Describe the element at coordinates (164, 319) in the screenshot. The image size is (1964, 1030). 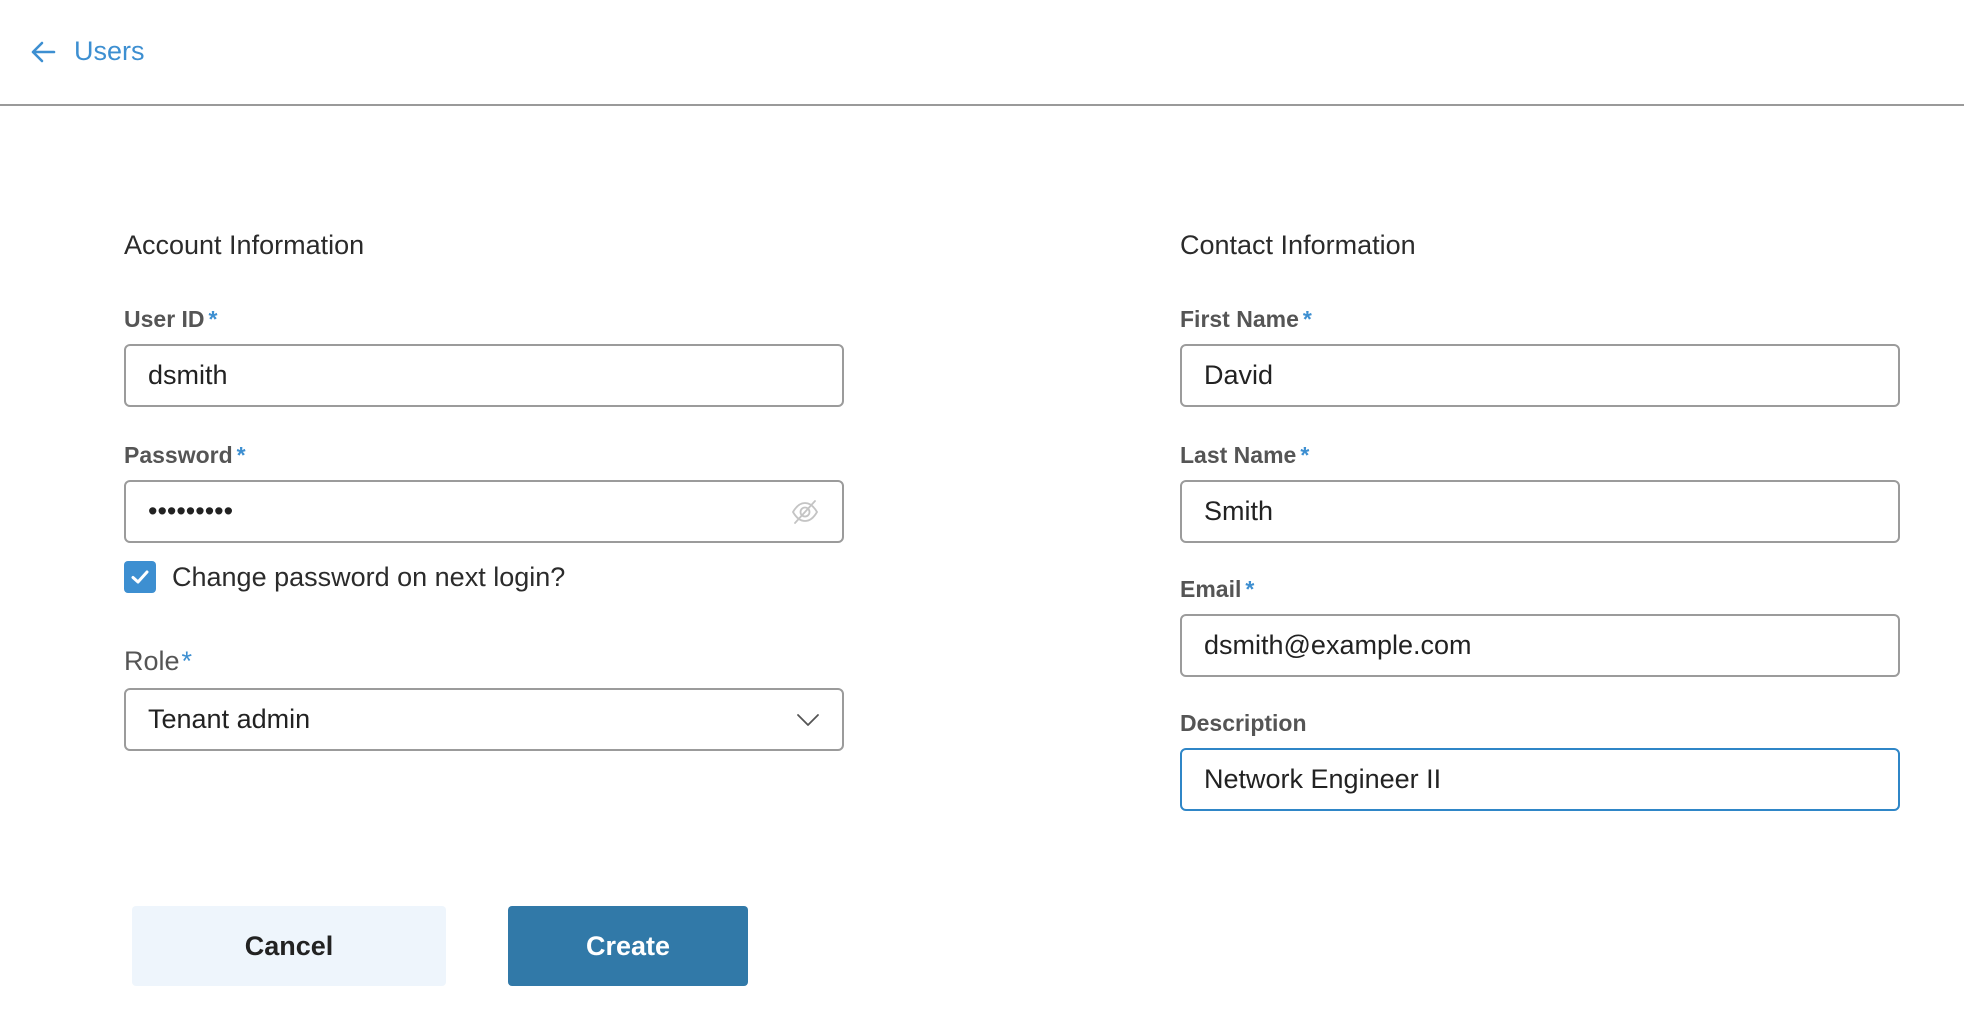
I see `user-id-label-text: User ID` at that location.